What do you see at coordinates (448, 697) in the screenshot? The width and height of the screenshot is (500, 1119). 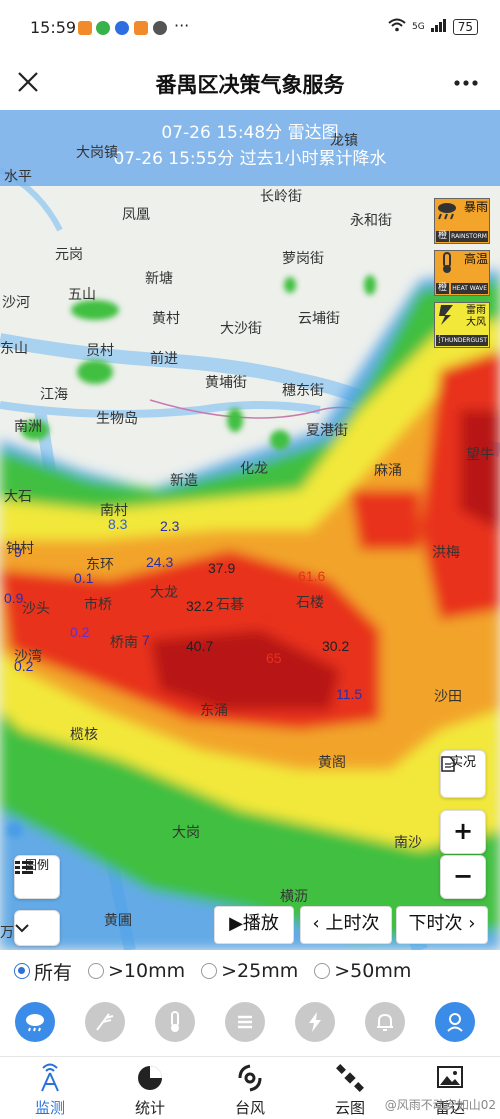 I see `place-label: 沙田` at bounding box center [448, 697].